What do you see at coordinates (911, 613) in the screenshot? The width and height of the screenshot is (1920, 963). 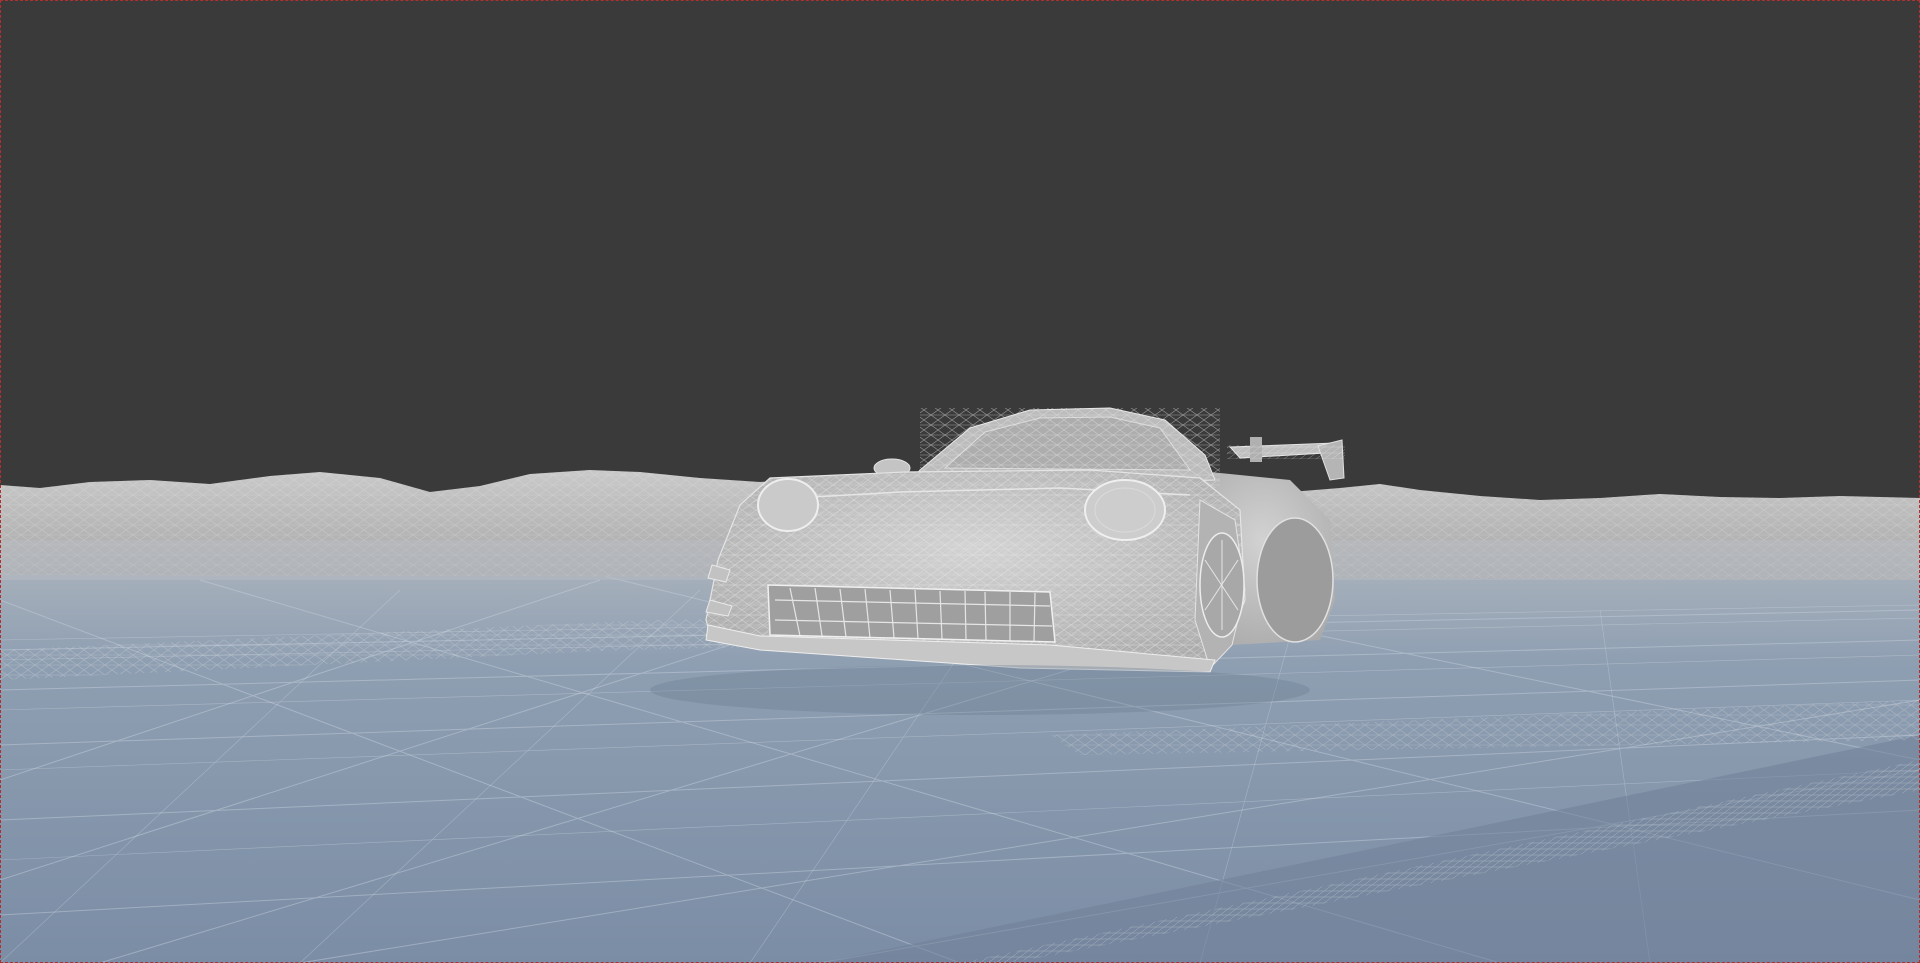 I see `front-grille` at bounding box center [911, 613].